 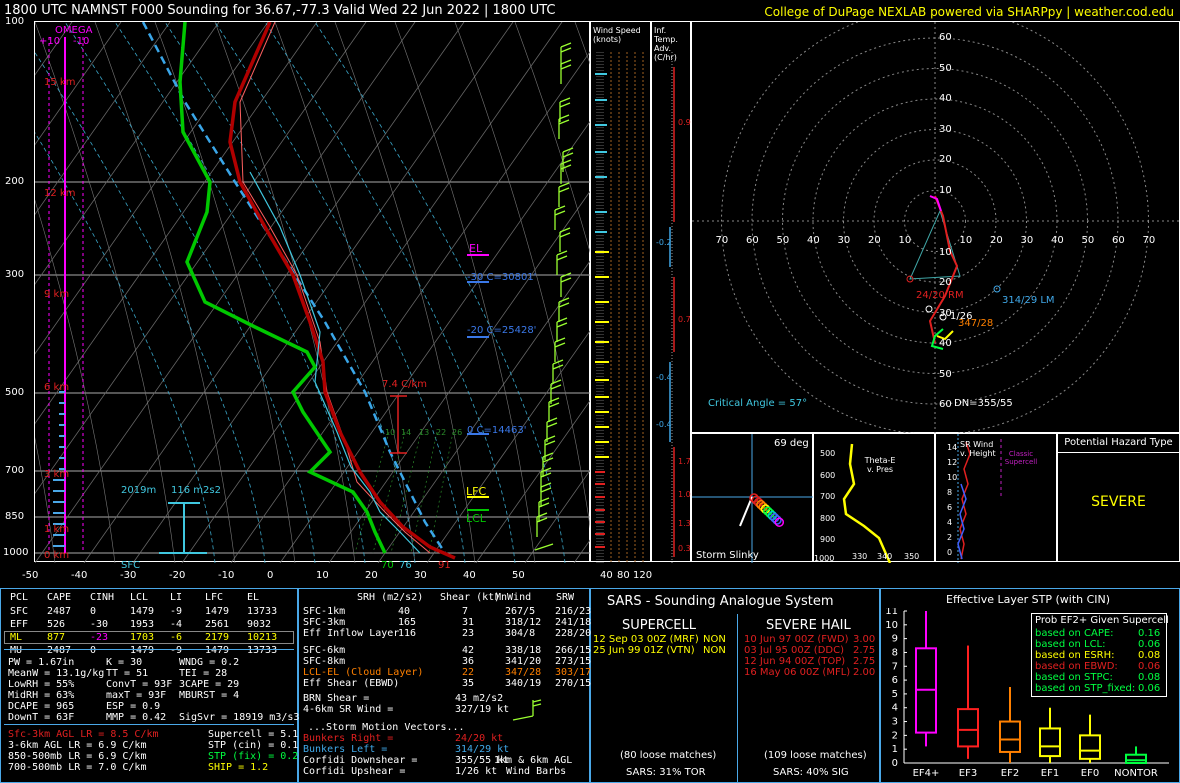 What do you see at coordinates (895, 652) in the screenshot?
I see `stp-ytick: 8` at bounding box center [895, 652].